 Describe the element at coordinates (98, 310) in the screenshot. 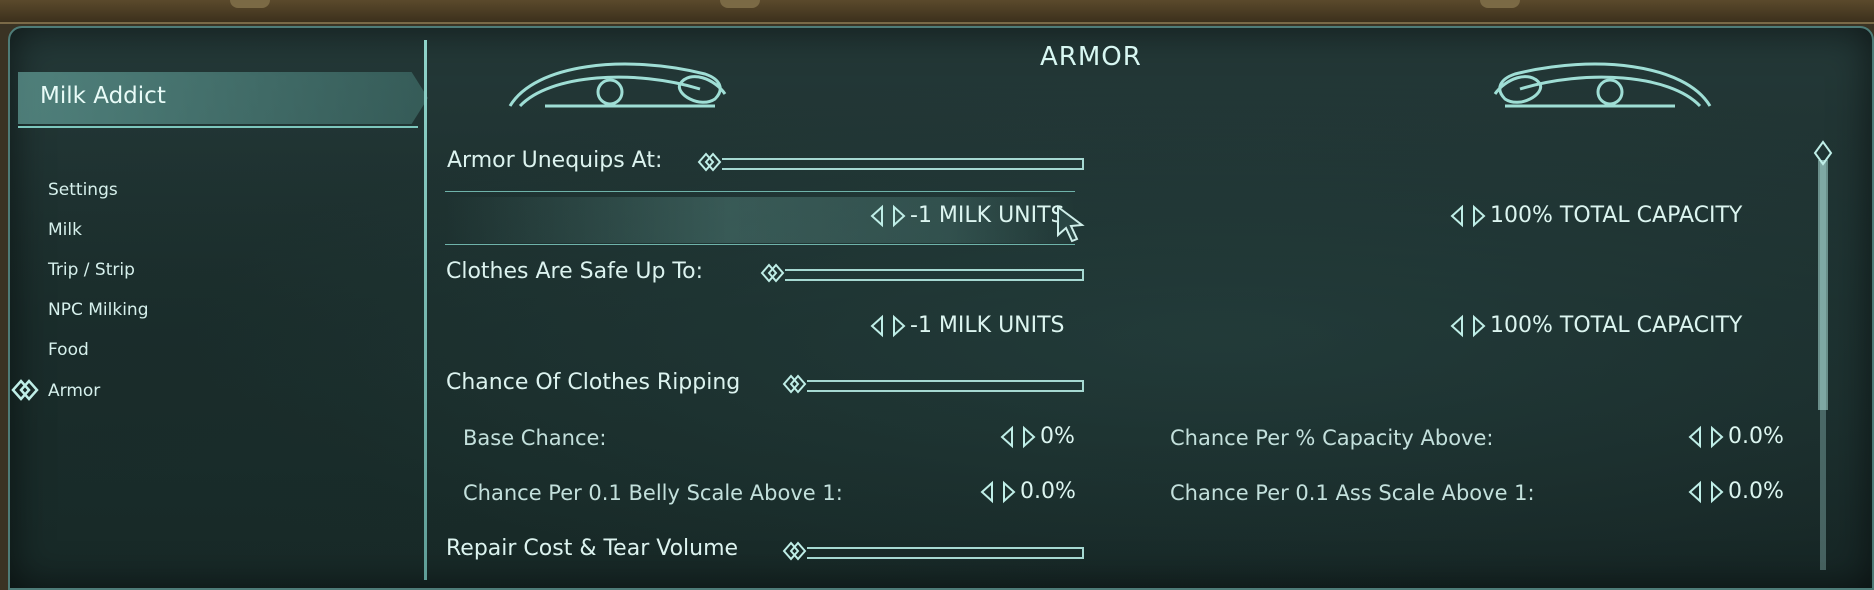

I see `menu-item-npc-milking: NPC Milking` at that location.